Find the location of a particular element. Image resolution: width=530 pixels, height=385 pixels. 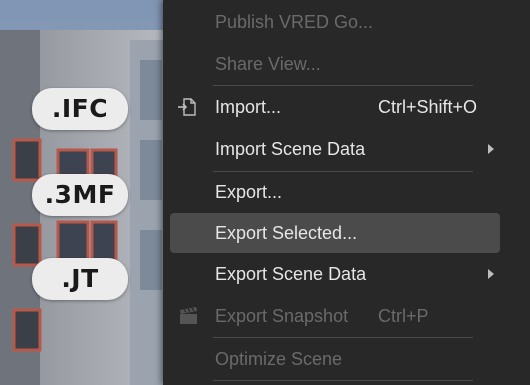

menu-item-import: Import... Ctrl+Shift+O is located at coordinates (335, 107).